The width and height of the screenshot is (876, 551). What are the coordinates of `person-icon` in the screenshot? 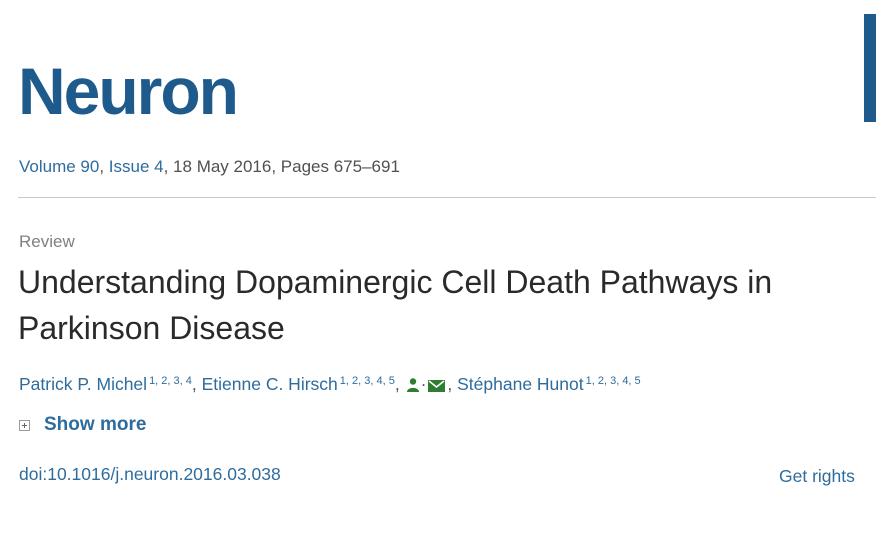 It's located at (412, 386).